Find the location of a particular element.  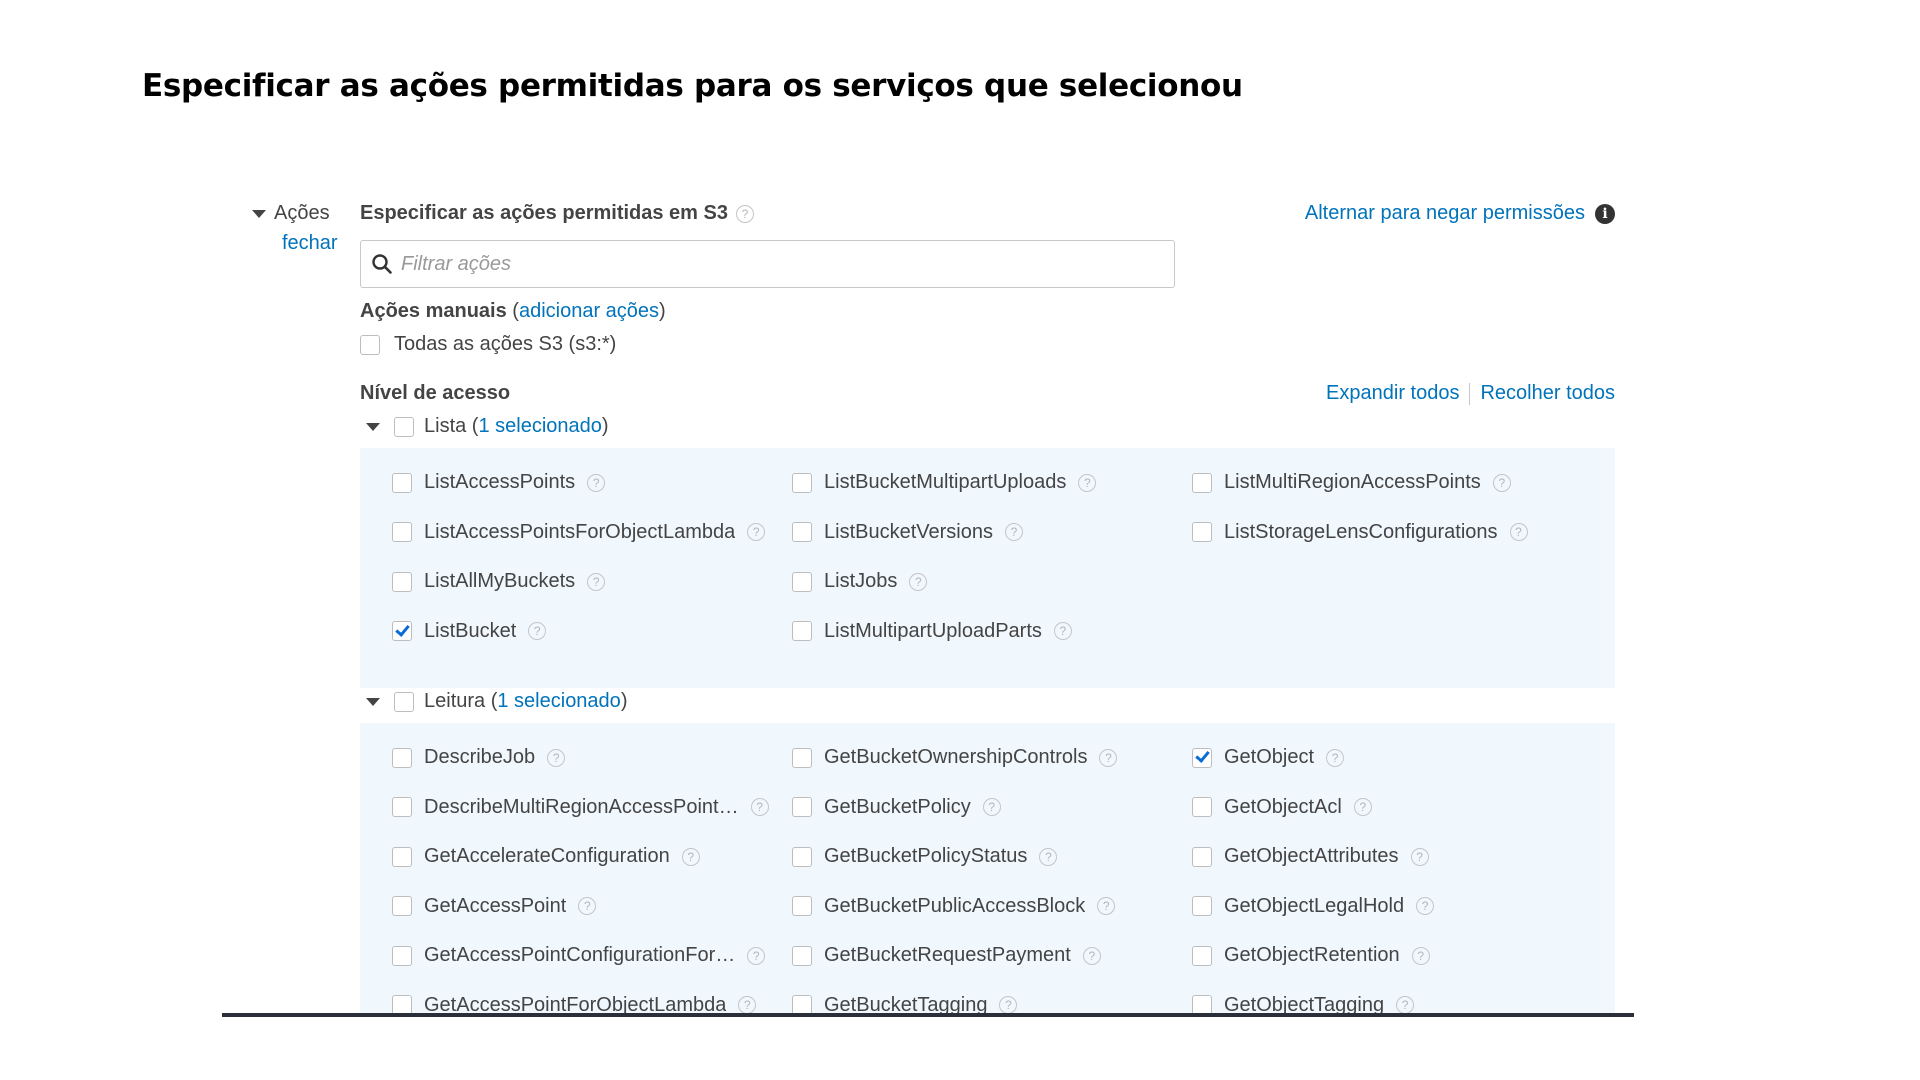

action-item: ListJobs? is located at coordinates (860, 581).